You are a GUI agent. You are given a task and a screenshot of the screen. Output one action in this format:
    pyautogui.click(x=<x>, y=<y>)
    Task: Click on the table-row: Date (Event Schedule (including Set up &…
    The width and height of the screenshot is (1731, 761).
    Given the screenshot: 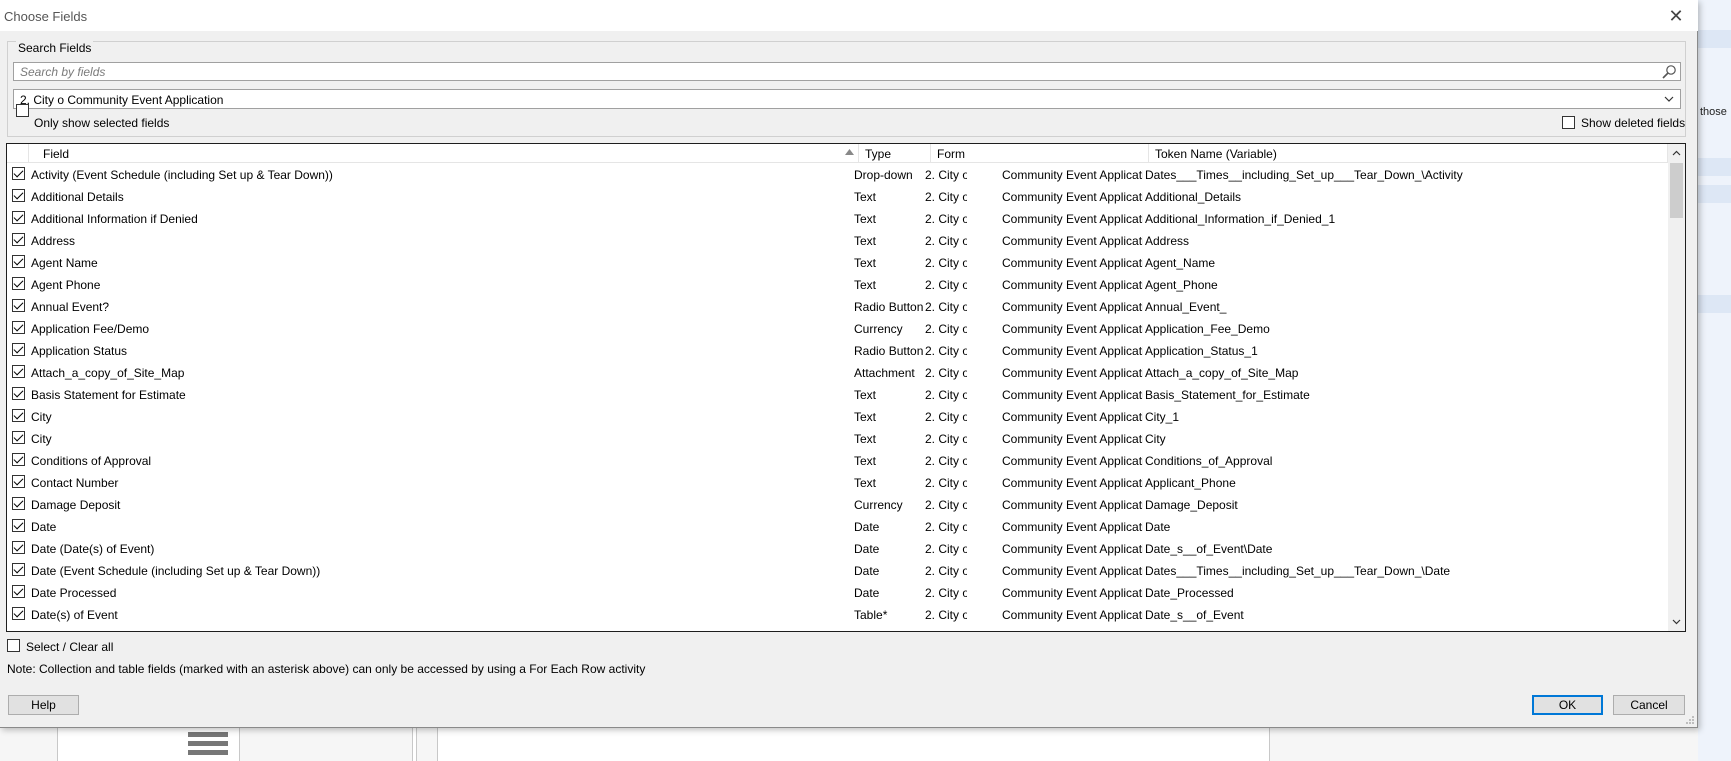 What is the action you would take?
    pyautogui.click(x=837, y=570)
    